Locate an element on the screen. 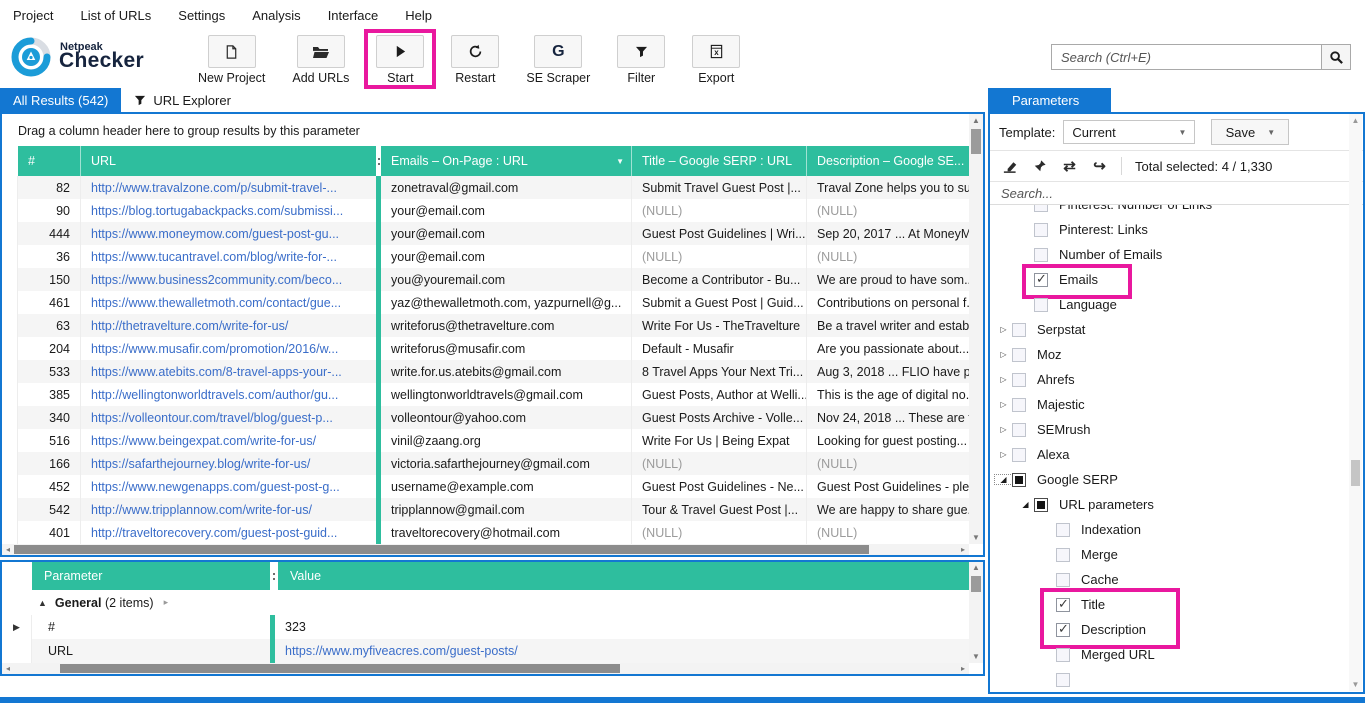 The width and height of the screenshot is (1365, 703). tab-parameters: Parameters is located at coordinates (1050, 100).